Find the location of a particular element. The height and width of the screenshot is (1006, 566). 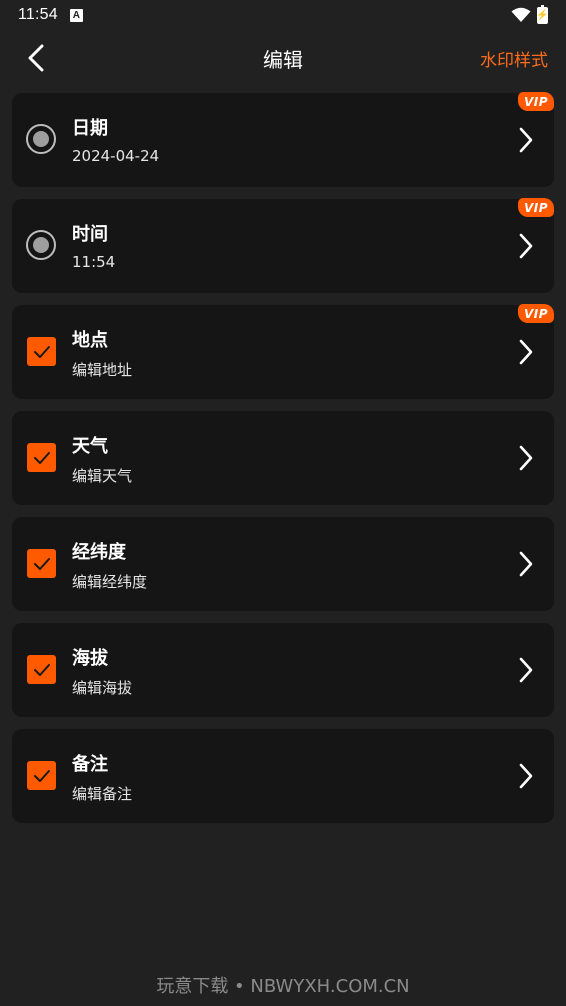

page-title: 编辑 is located at coordinates (283, 59).